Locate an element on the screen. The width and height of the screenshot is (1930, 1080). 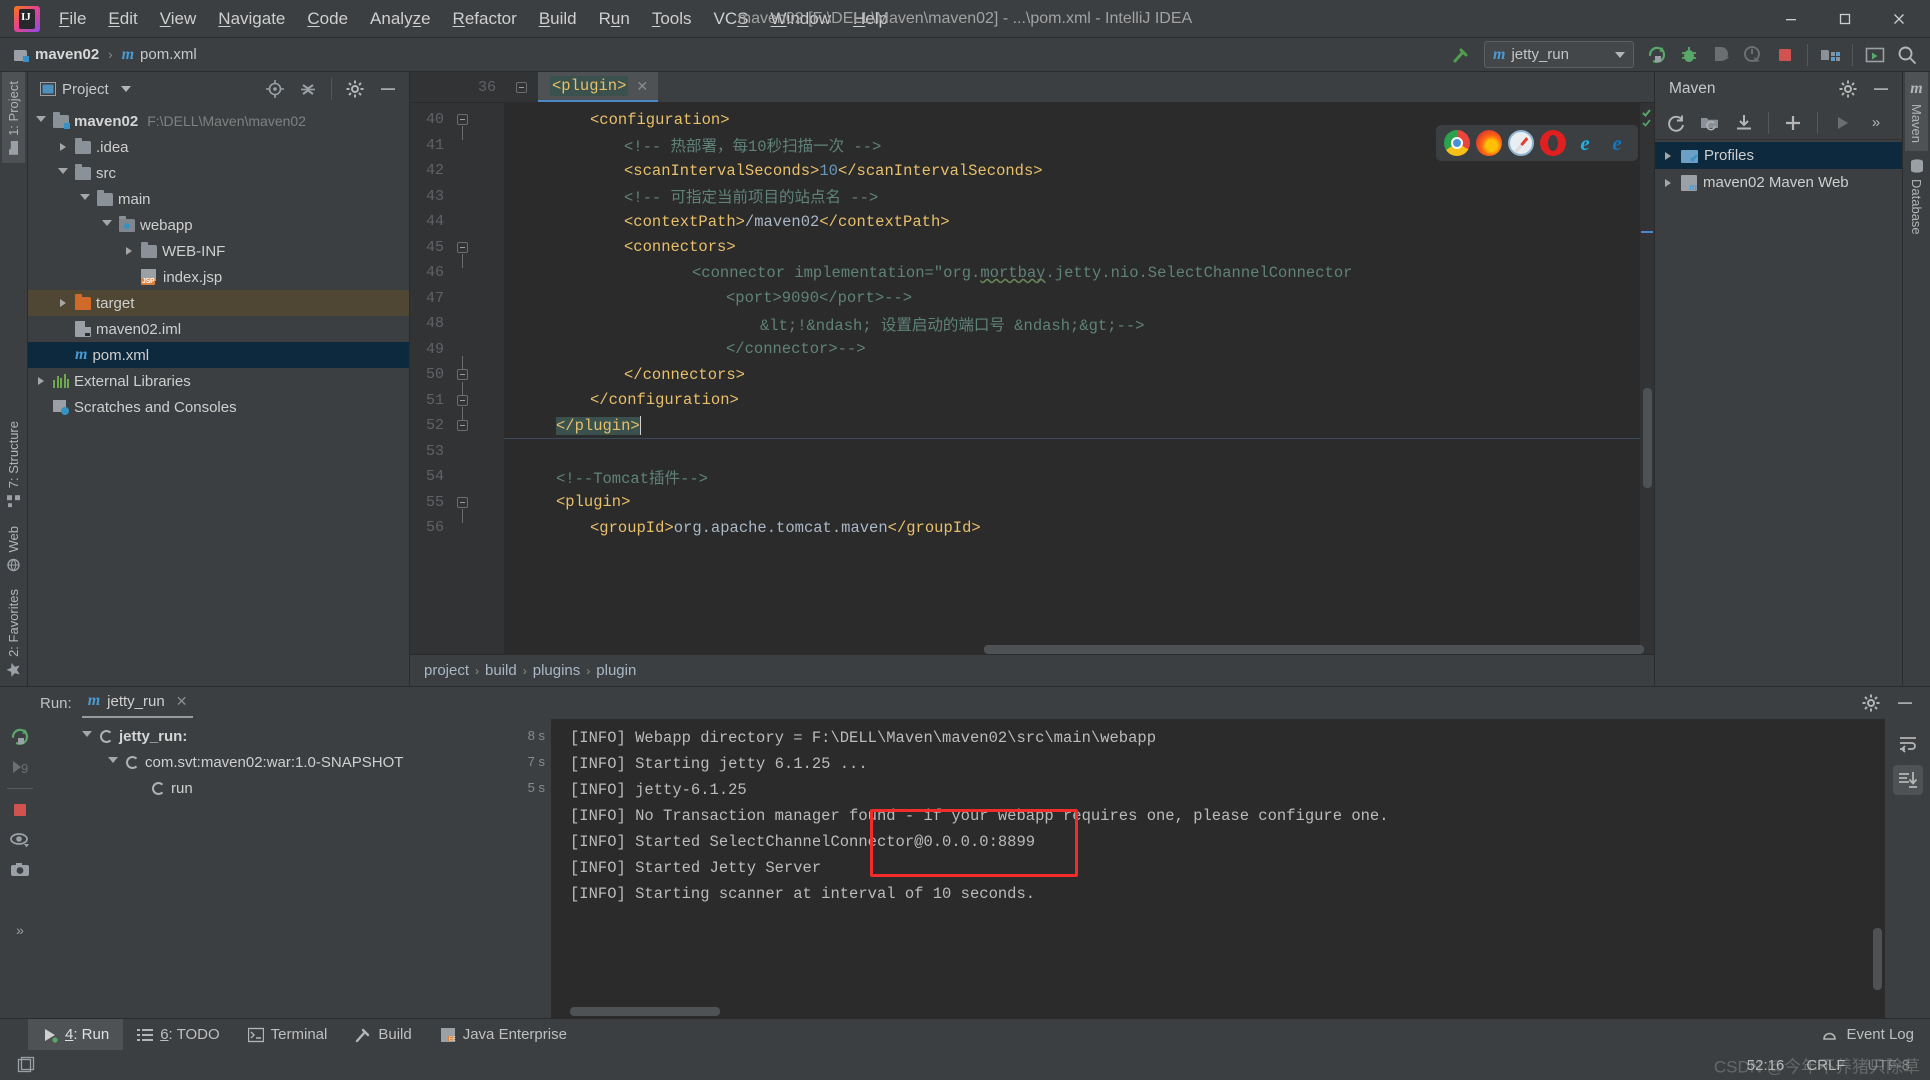
run-tab-jetty-run: m jetty_run ✕ is located at coordinates (137, 703).